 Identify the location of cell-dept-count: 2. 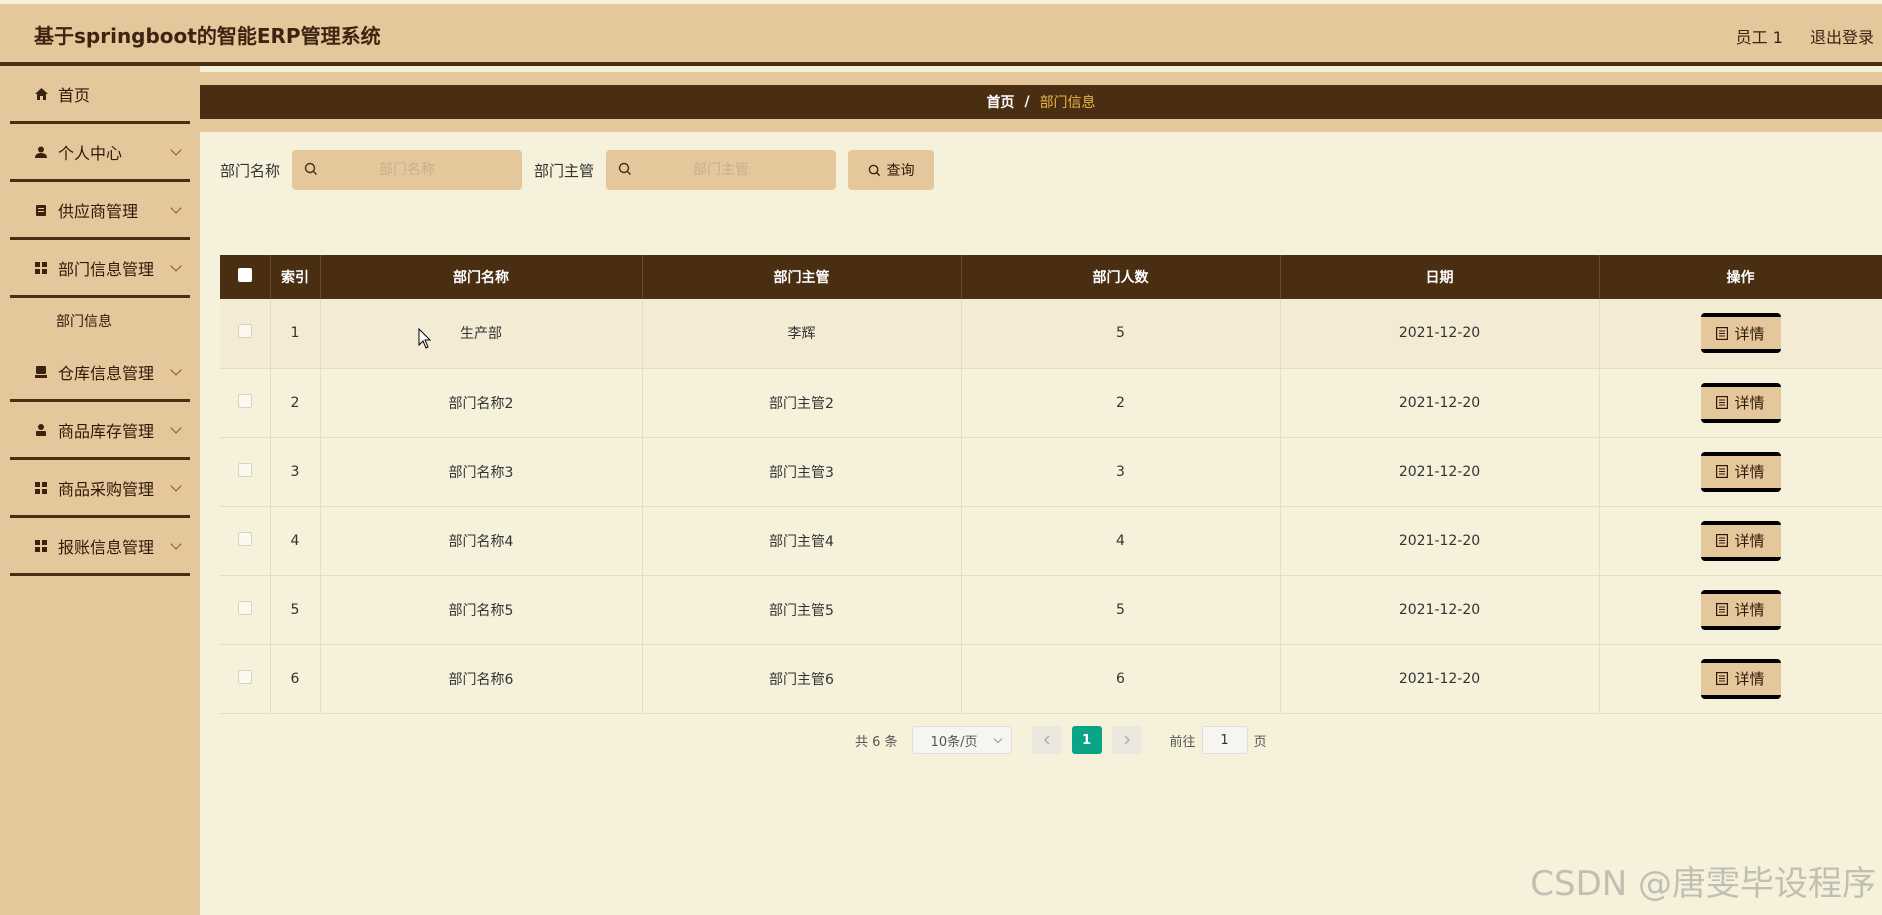
(1121, 403).